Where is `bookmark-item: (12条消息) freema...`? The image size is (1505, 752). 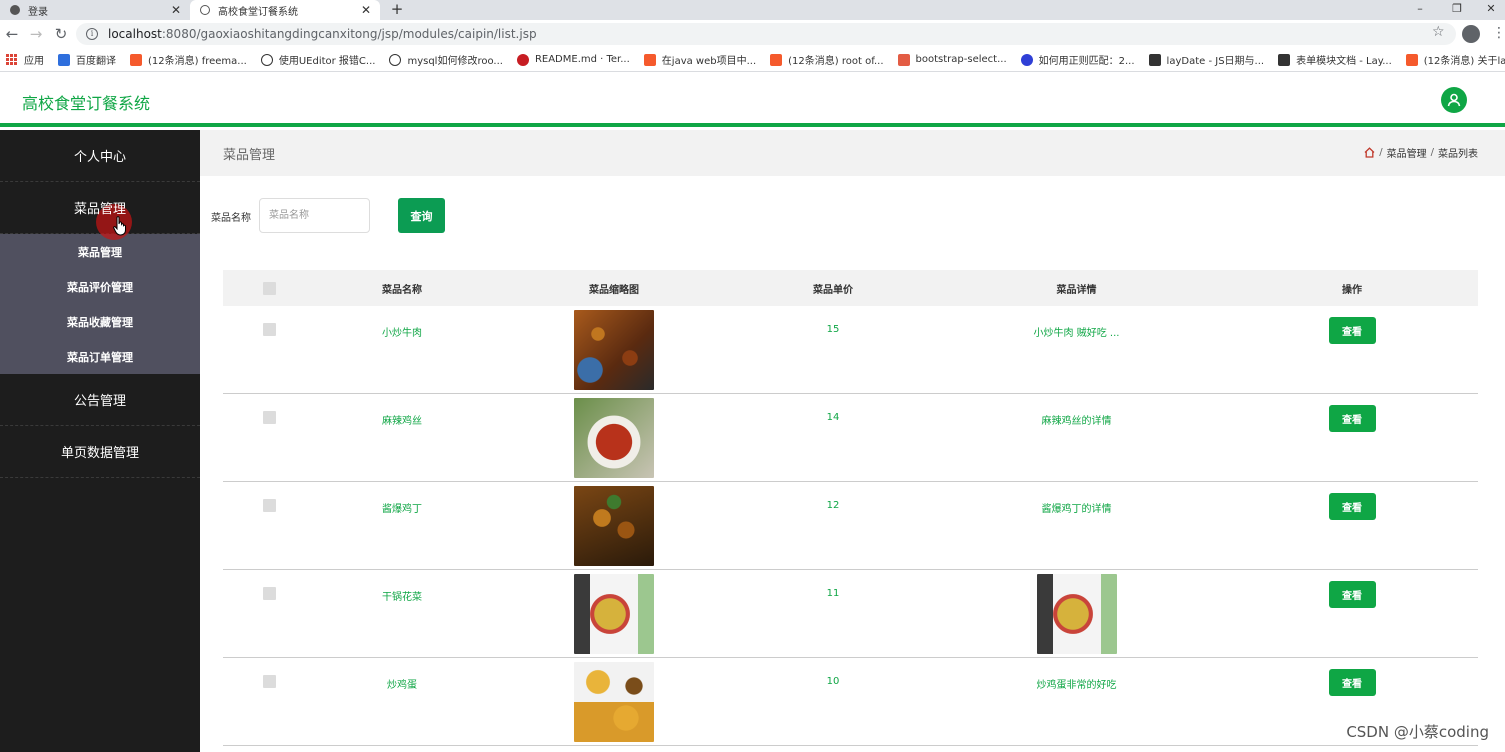
bookmark-item: (12条消息) freema... is located at coordinates (188, 59).